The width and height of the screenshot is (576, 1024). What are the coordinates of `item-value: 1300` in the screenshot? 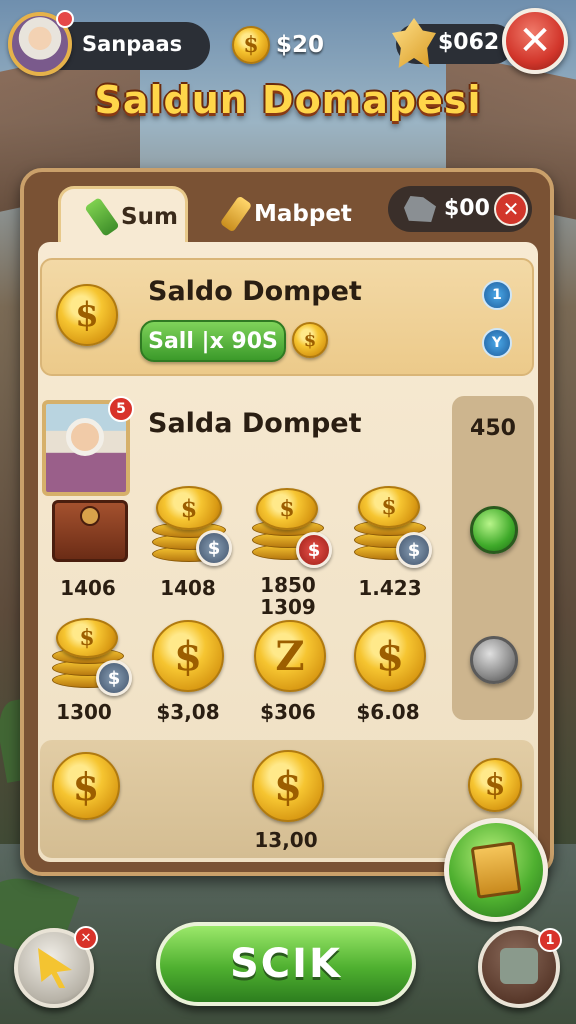 It's located at (84, 712).